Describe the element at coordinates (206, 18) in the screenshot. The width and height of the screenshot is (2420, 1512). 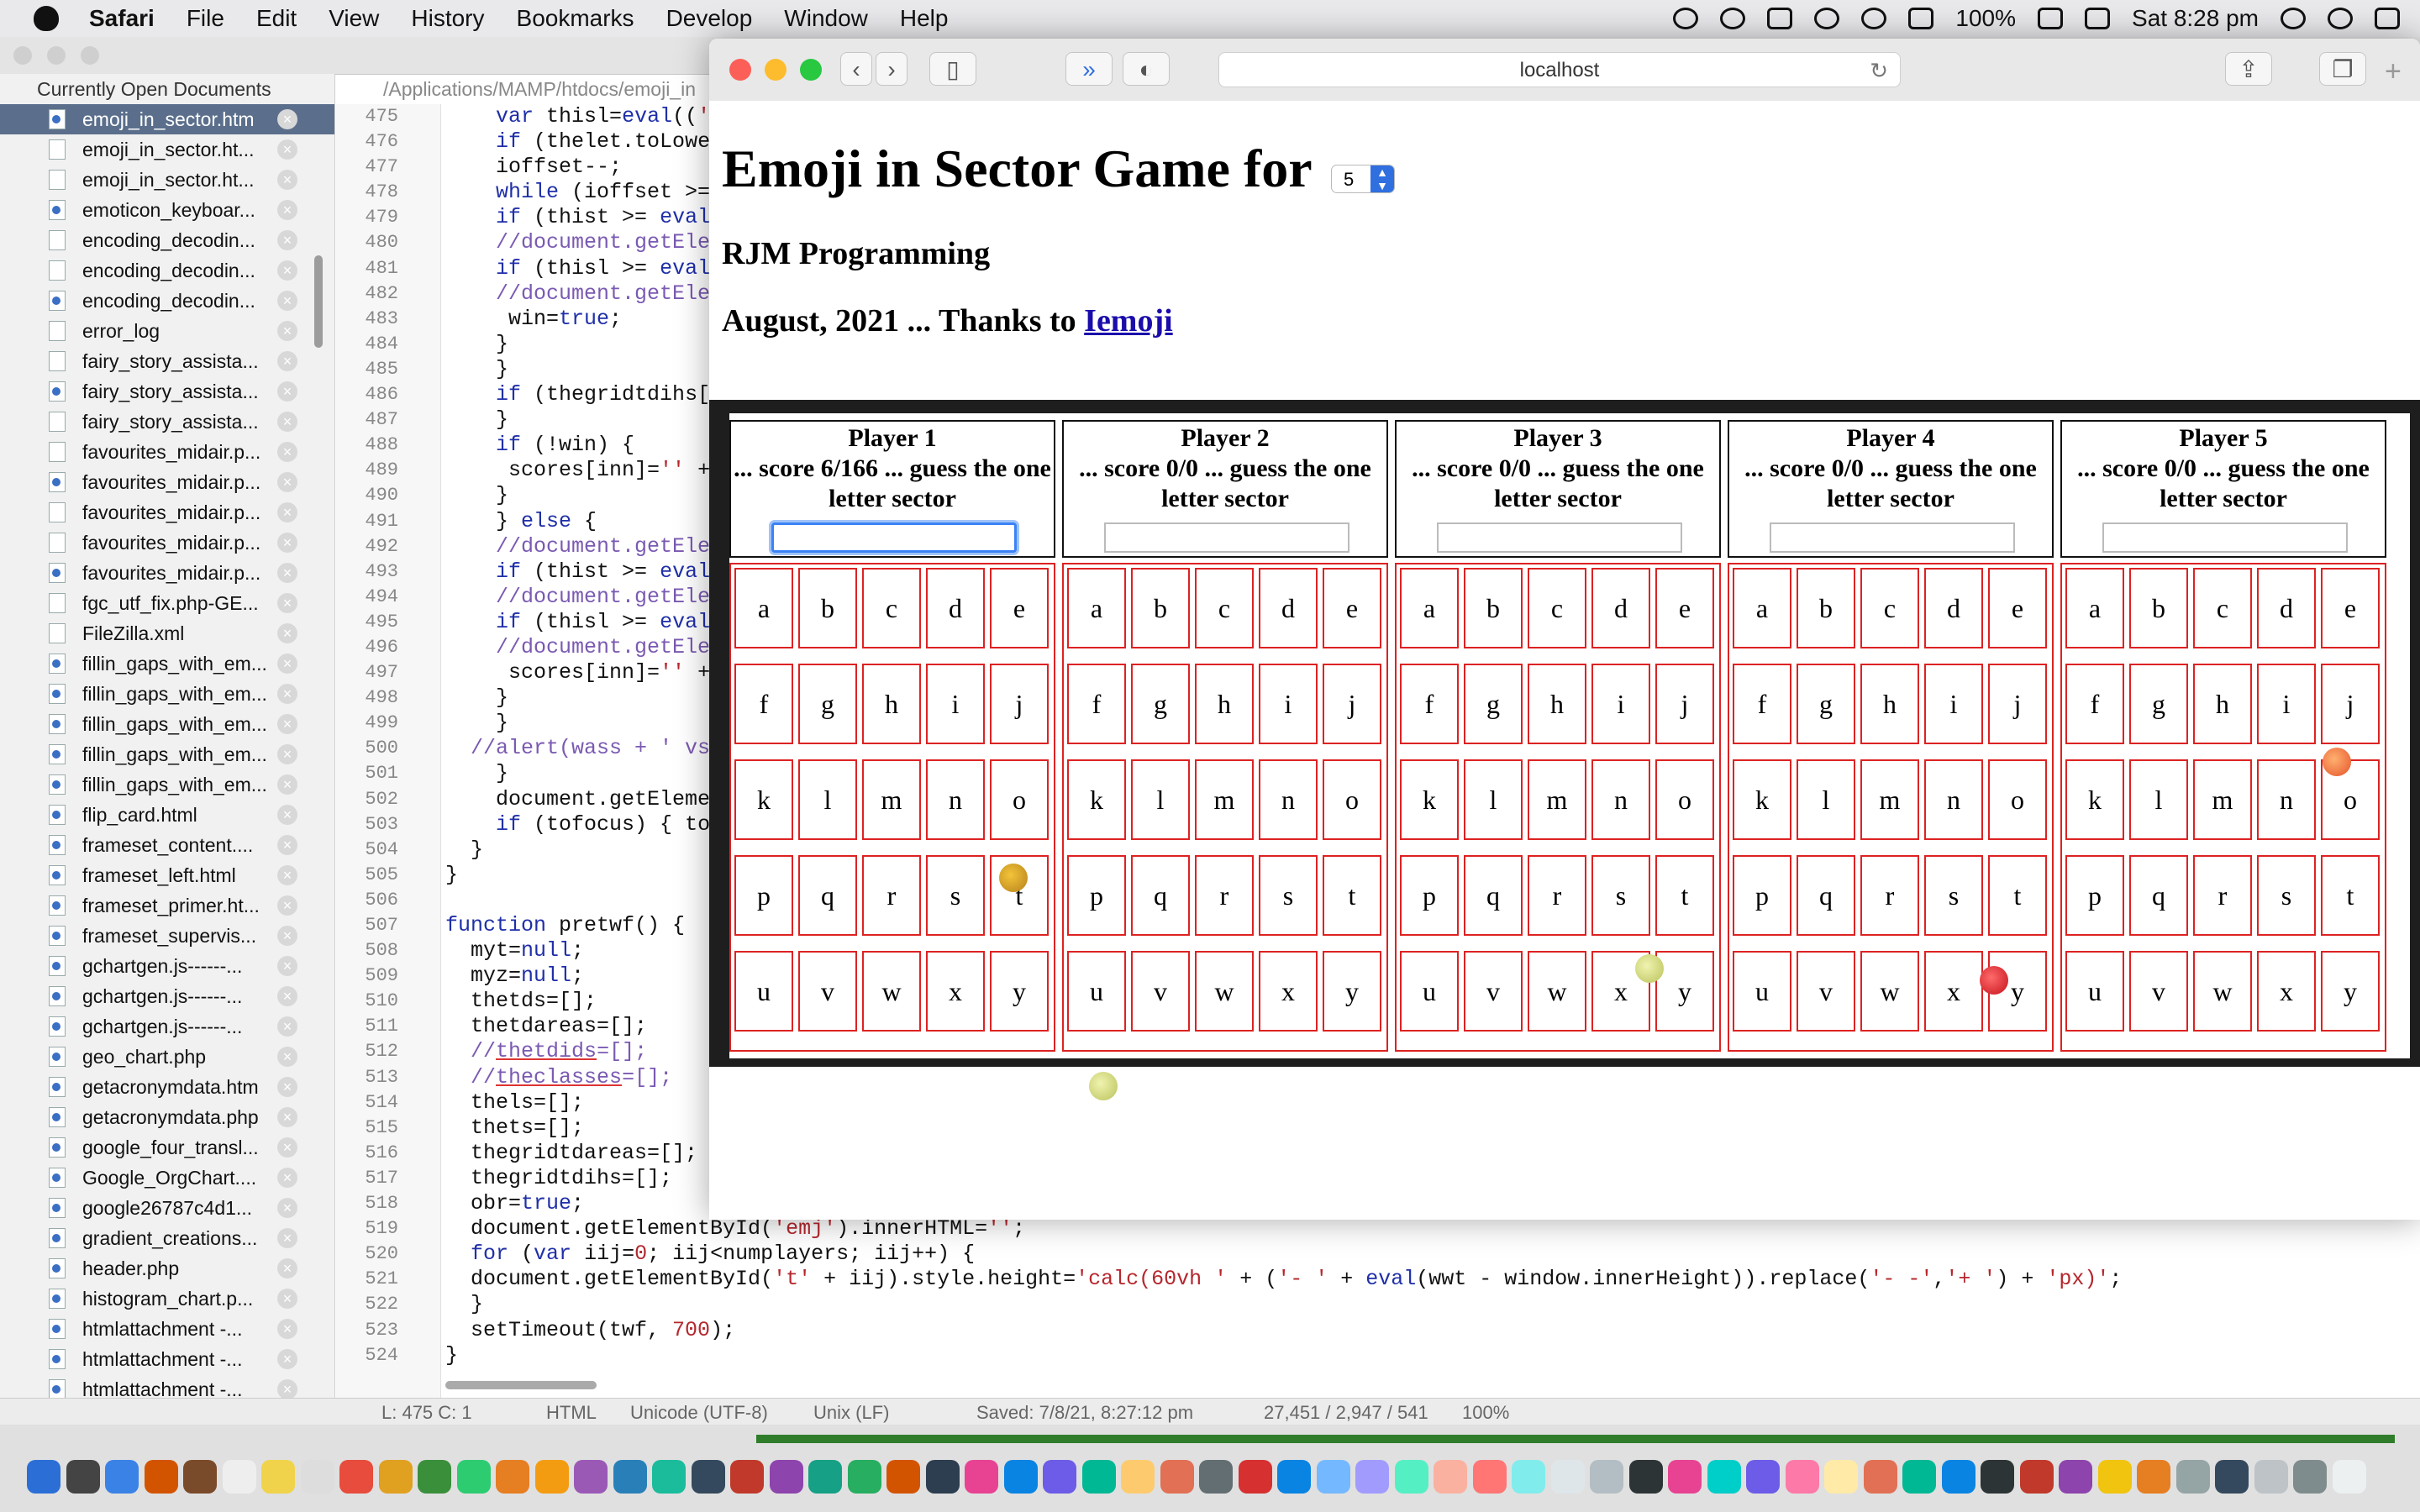
I see `menu-file: File` at that location.